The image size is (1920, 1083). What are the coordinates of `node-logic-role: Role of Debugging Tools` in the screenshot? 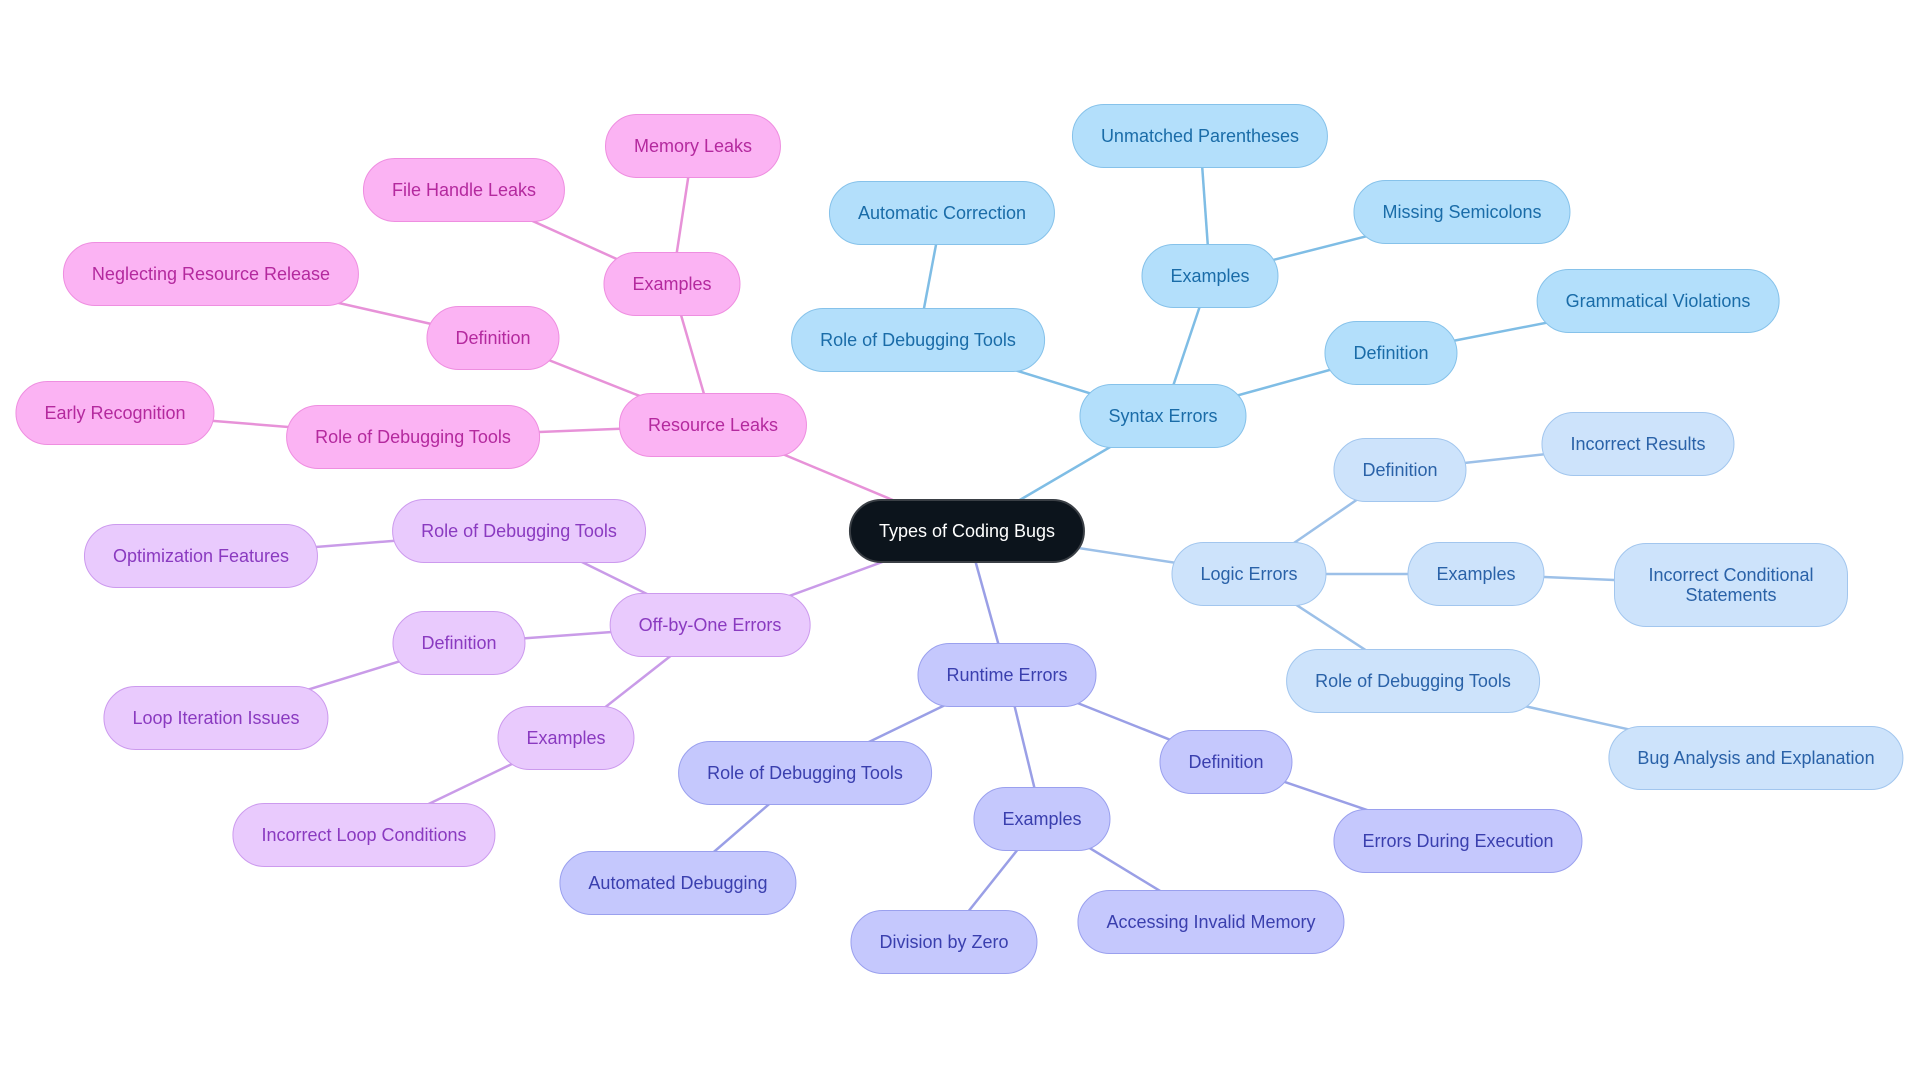 It's located at (1413, 681).